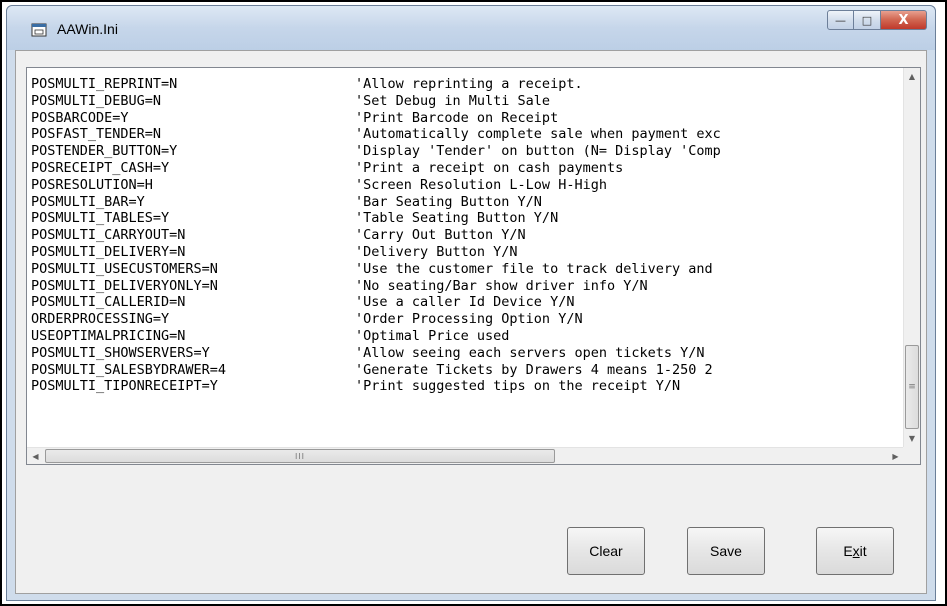 The image size is (947, 606). What do you see at coordinates (80, 117) in the screenshot?
I see `ini-key: POSBARCODE=Y` at bounding box center [80, 117].